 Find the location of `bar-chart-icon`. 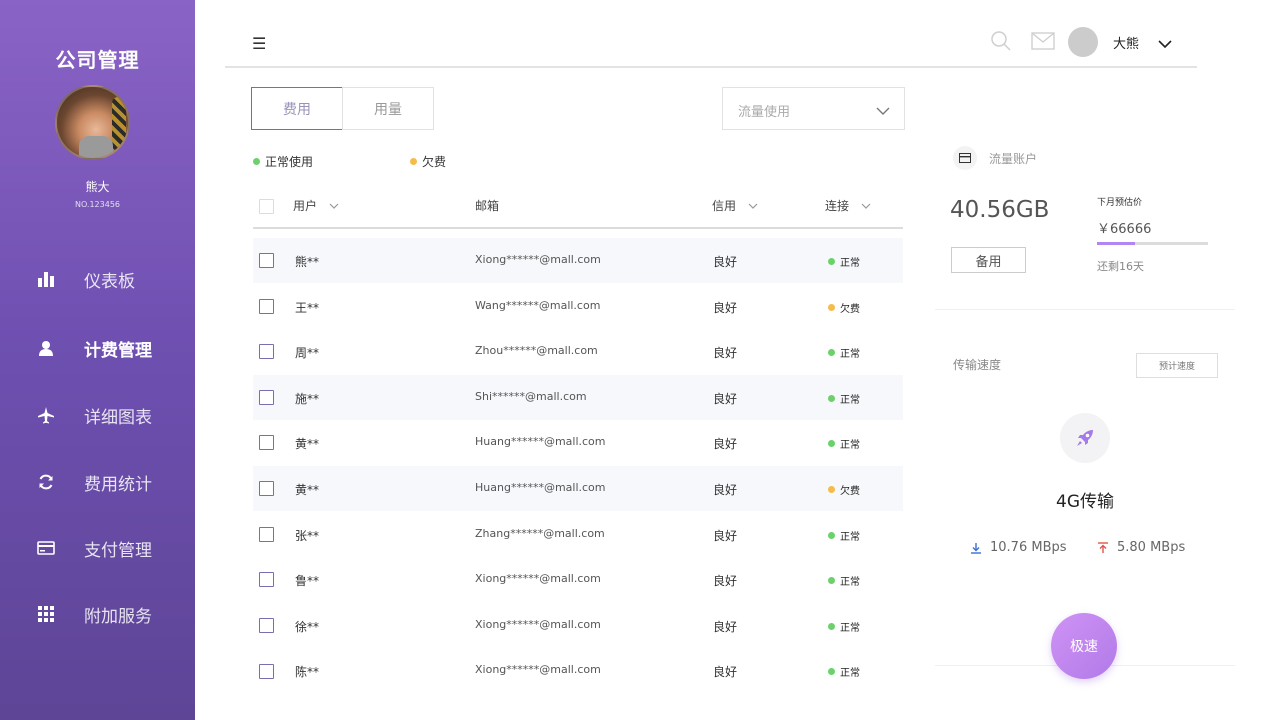

bar-chart-icon is located at coordinates (46, 279).